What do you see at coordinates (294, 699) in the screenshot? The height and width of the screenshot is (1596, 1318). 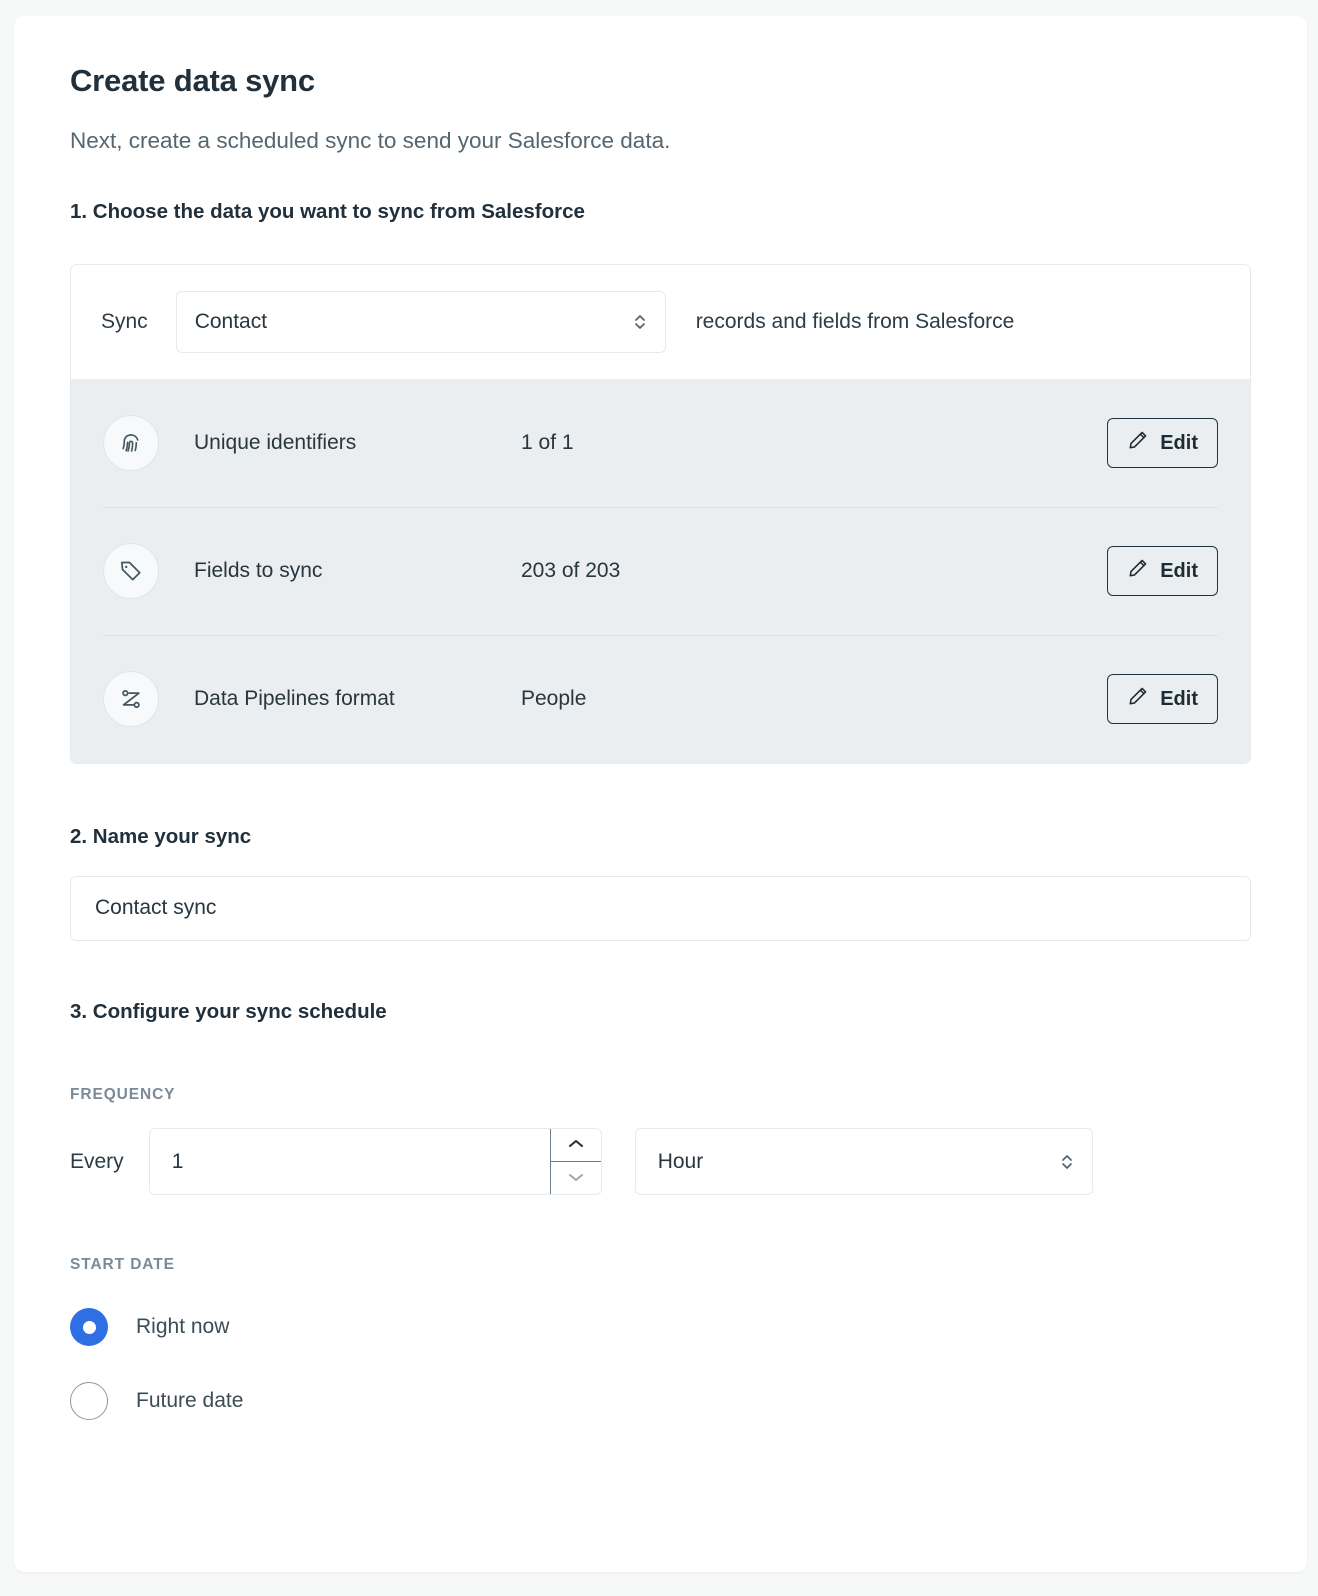 I see `detail-label: Data Pipelines format` at bounding box center [294, 699].